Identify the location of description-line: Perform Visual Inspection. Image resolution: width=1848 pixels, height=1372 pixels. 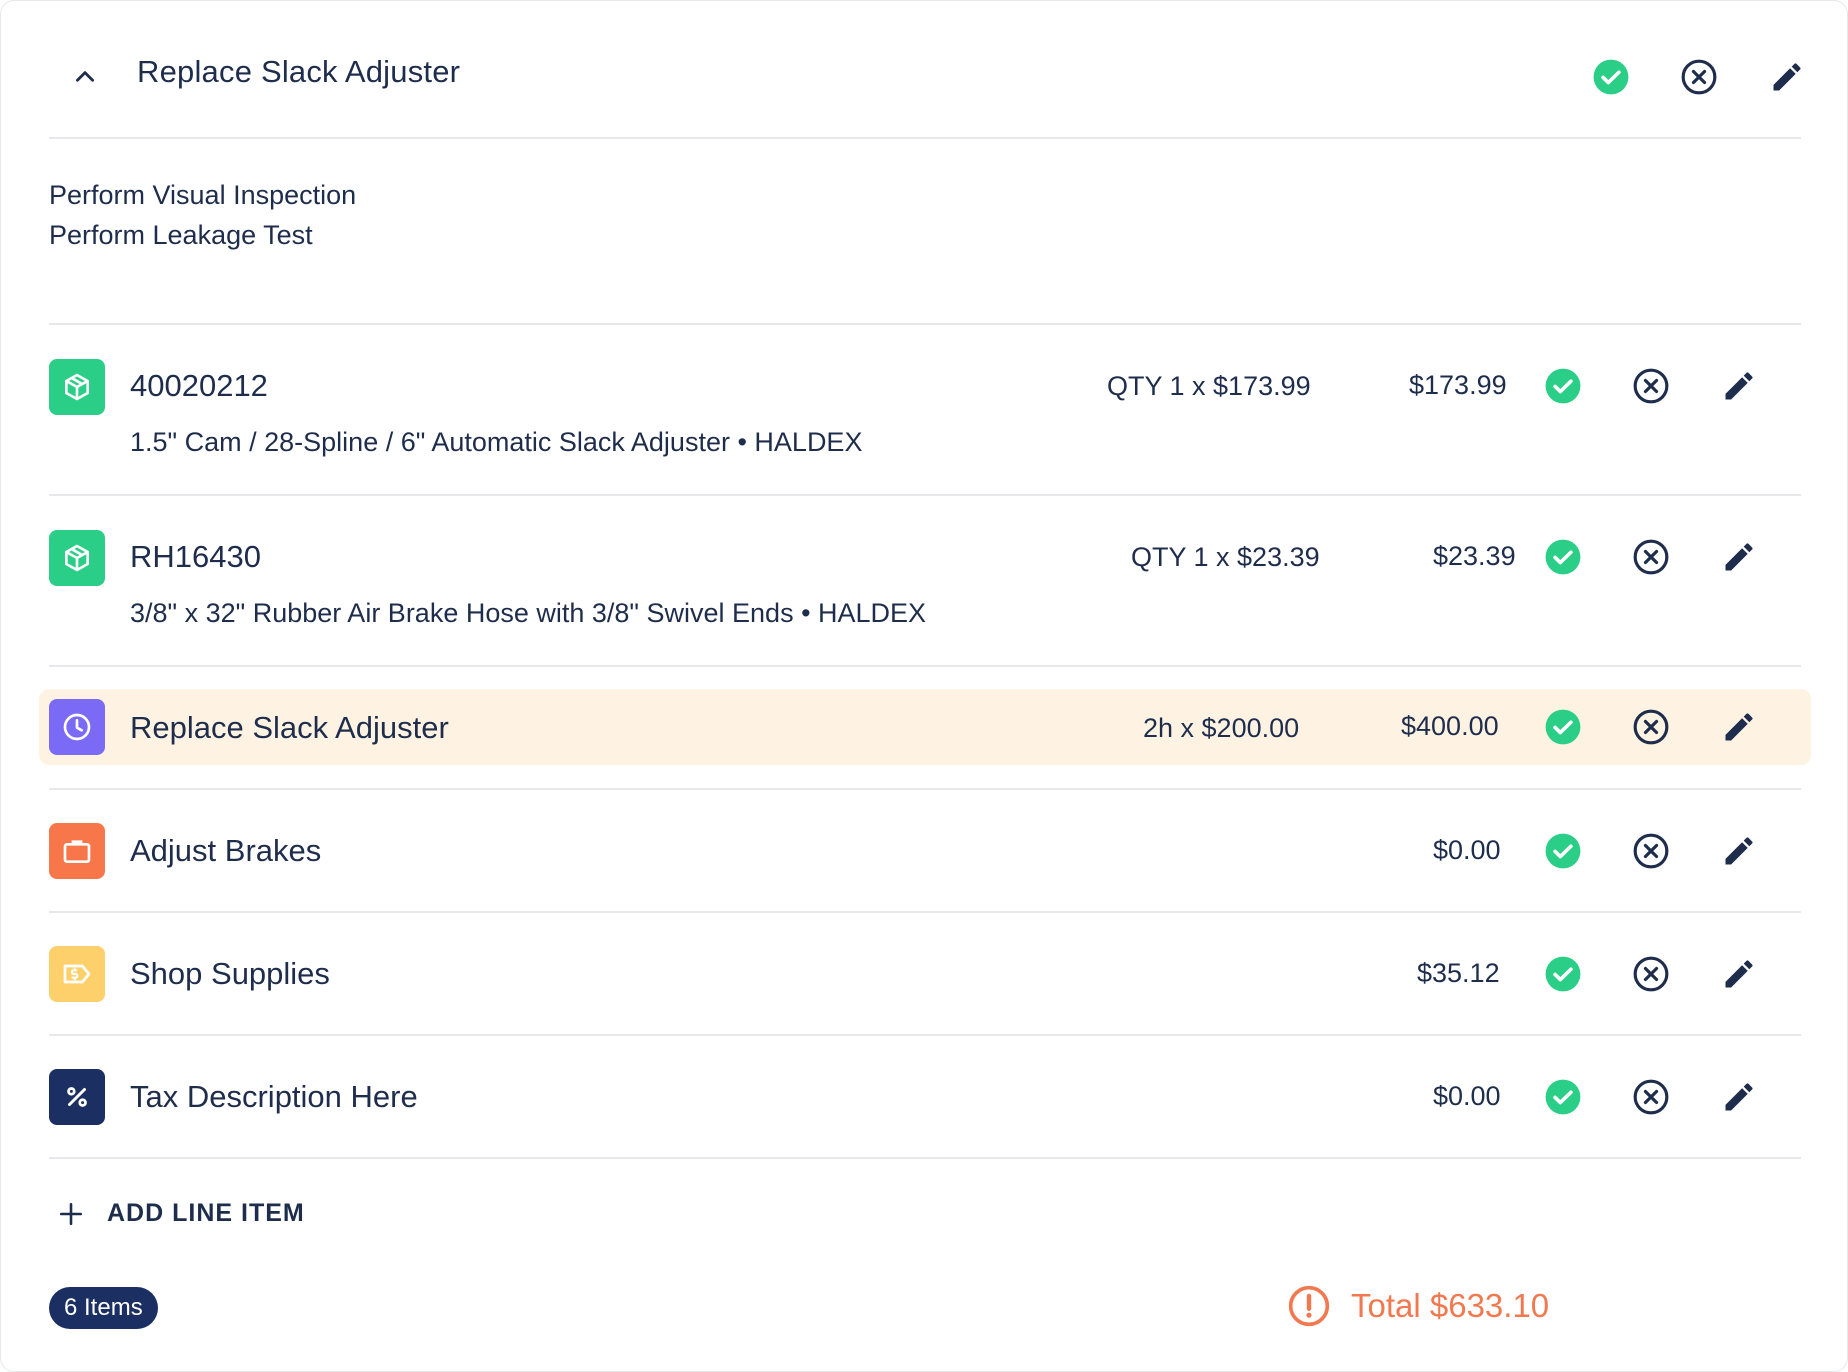
(203, 195).